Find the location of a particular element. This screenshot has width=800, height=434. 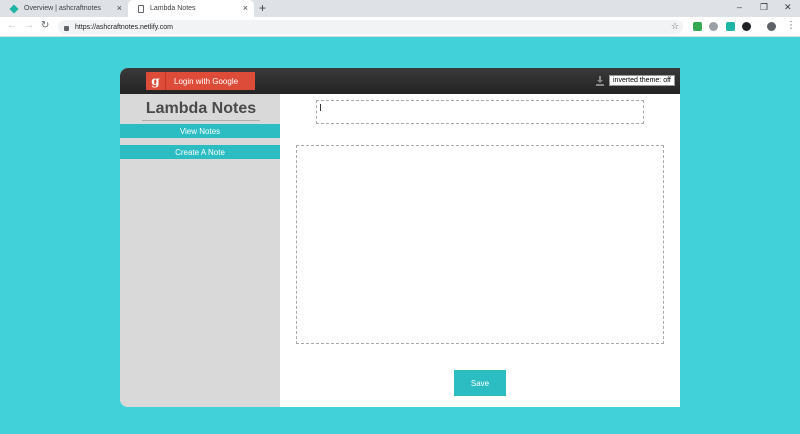

restore-icon: ❐ is located at coordinates (764, 7).